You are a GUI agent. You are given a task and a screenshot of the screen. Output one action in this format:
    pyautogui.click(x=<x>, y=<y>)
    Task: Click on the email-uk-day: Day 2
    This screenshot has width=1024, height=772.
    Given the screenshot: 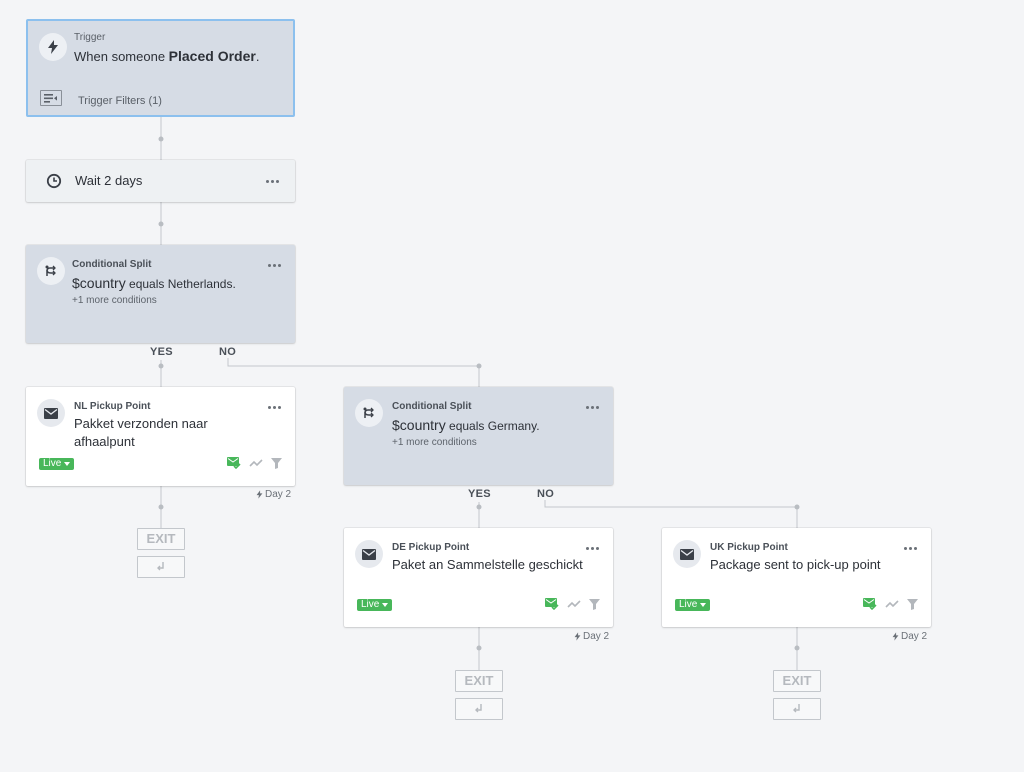 What is the action you would take?
    pyautogui.click(x=909, y=636)
    